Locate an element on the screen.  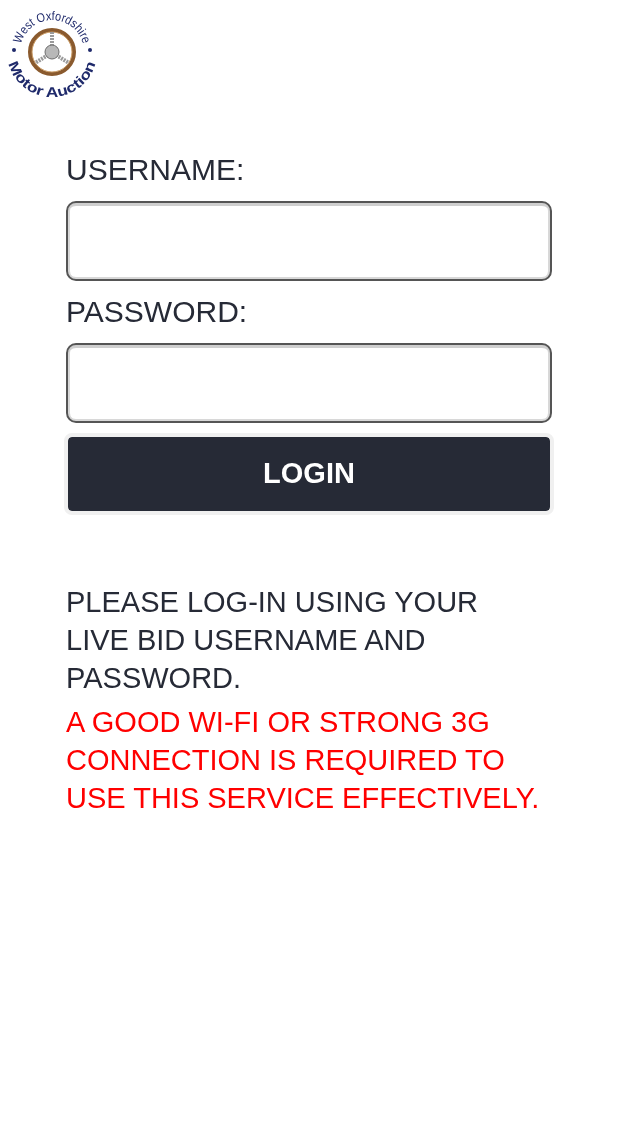
field-label: USERNAME: is located at coordinates (155, 170).